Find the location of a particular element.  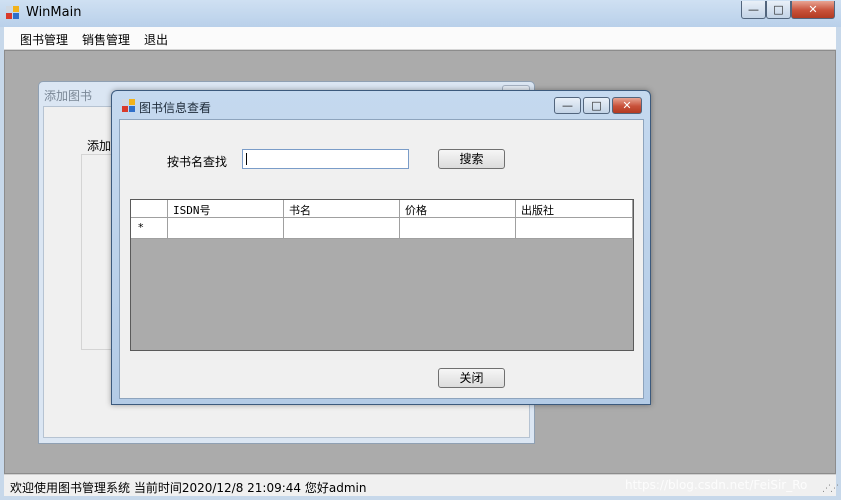

add-book-window-title: 添加图书 is located at coordinates (68, 96).